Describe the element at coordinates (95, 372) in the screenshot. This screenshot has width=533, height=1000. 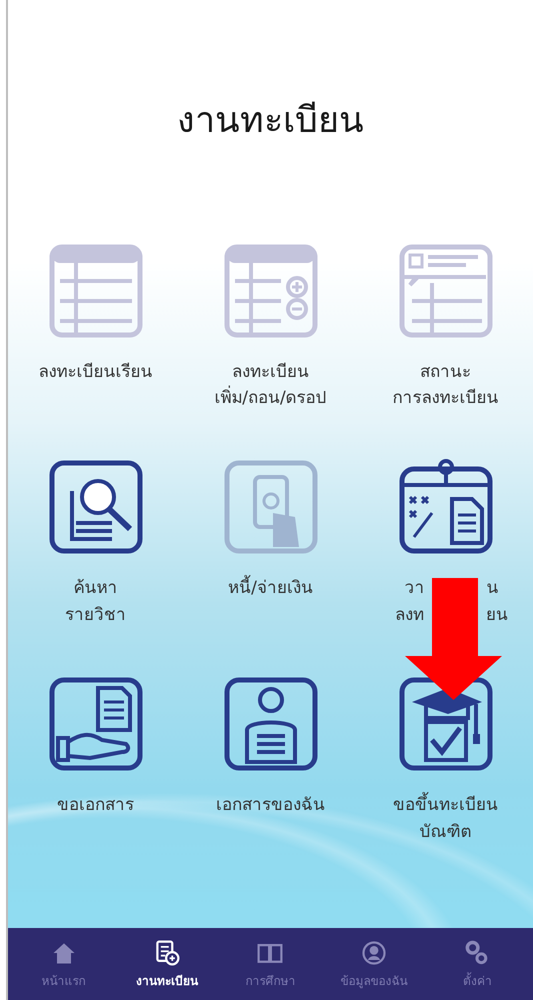
I see `menu-label: ลงทะเบียนเรียน` at that location.